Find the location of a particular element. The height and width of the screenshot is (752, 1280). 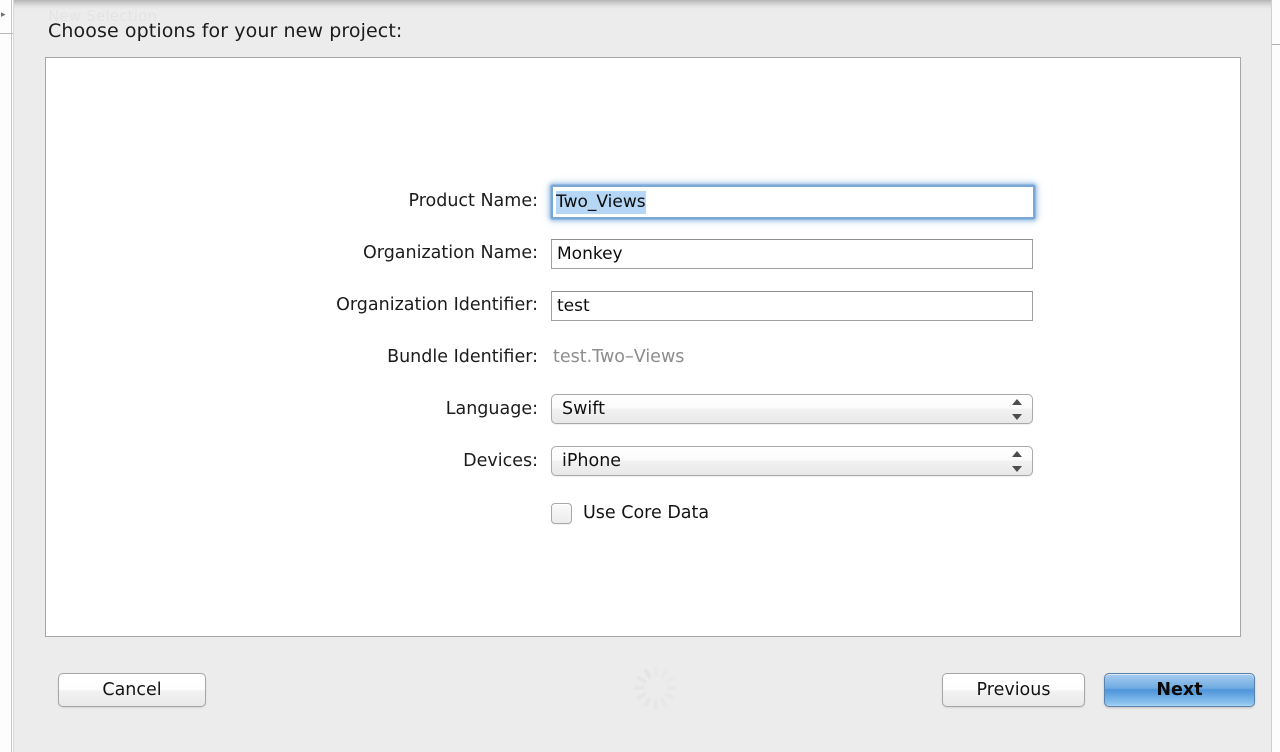

background-window-toolbar-divider is located at coordinates (6, 33).